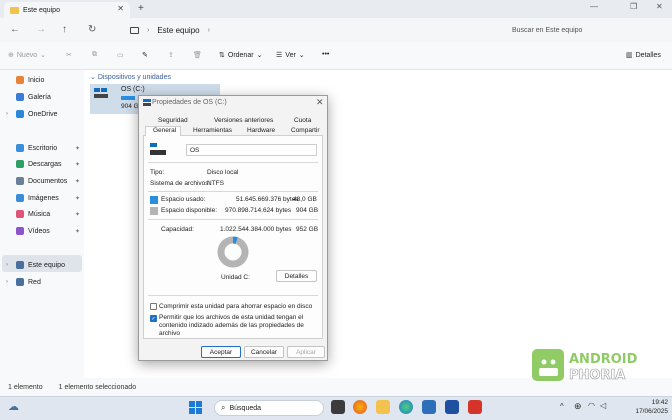 The width and height of the screenshot is (672, 420). I want to click on sidebar-item-inicio: Inicio, so click(44, 80).